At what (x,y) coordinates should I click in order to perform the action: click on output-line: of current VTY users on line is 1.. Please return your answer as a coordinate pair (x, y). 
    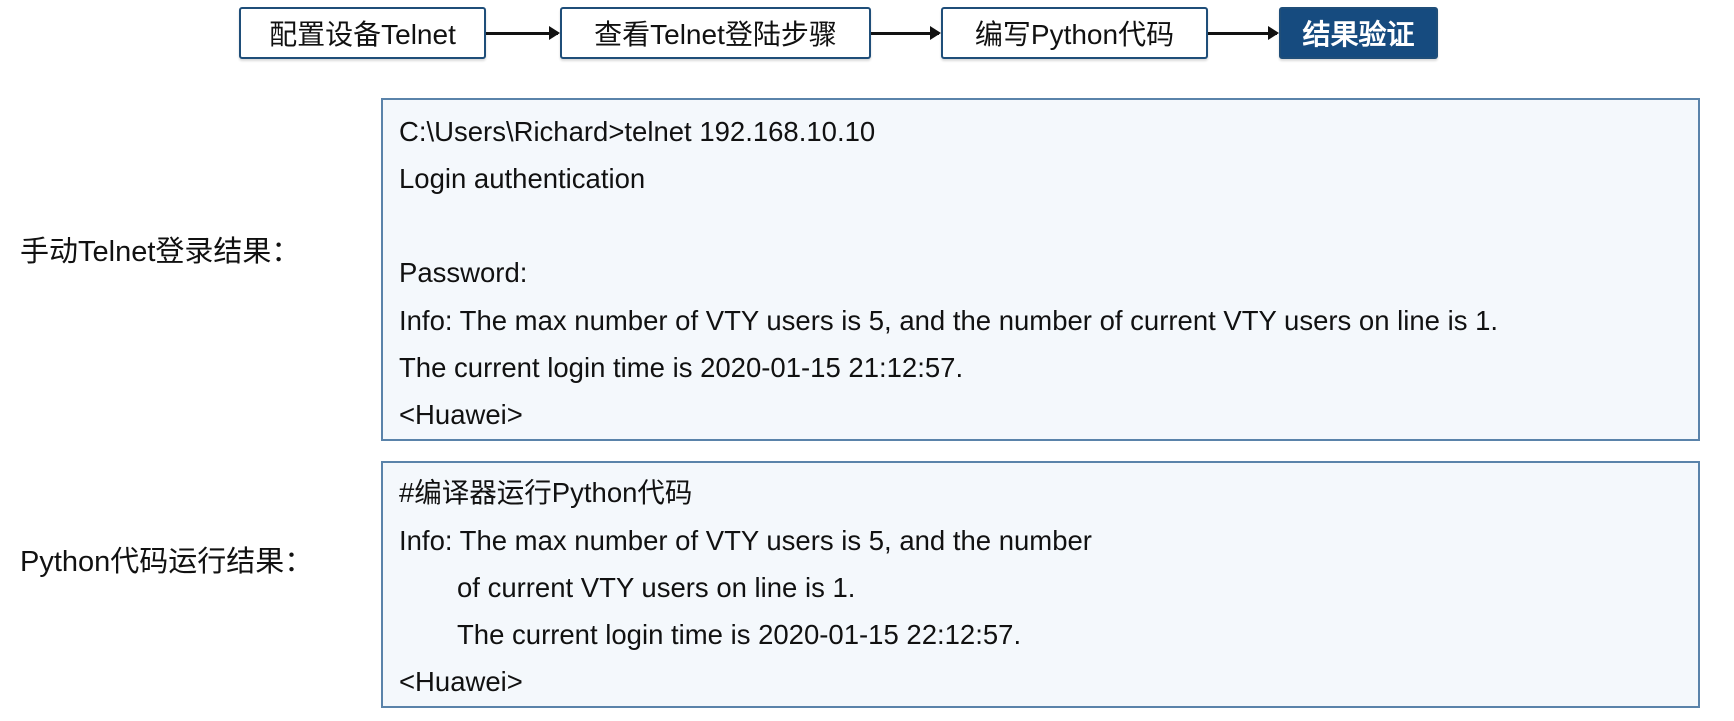
    Looking at the image, I should click on (656, 587).